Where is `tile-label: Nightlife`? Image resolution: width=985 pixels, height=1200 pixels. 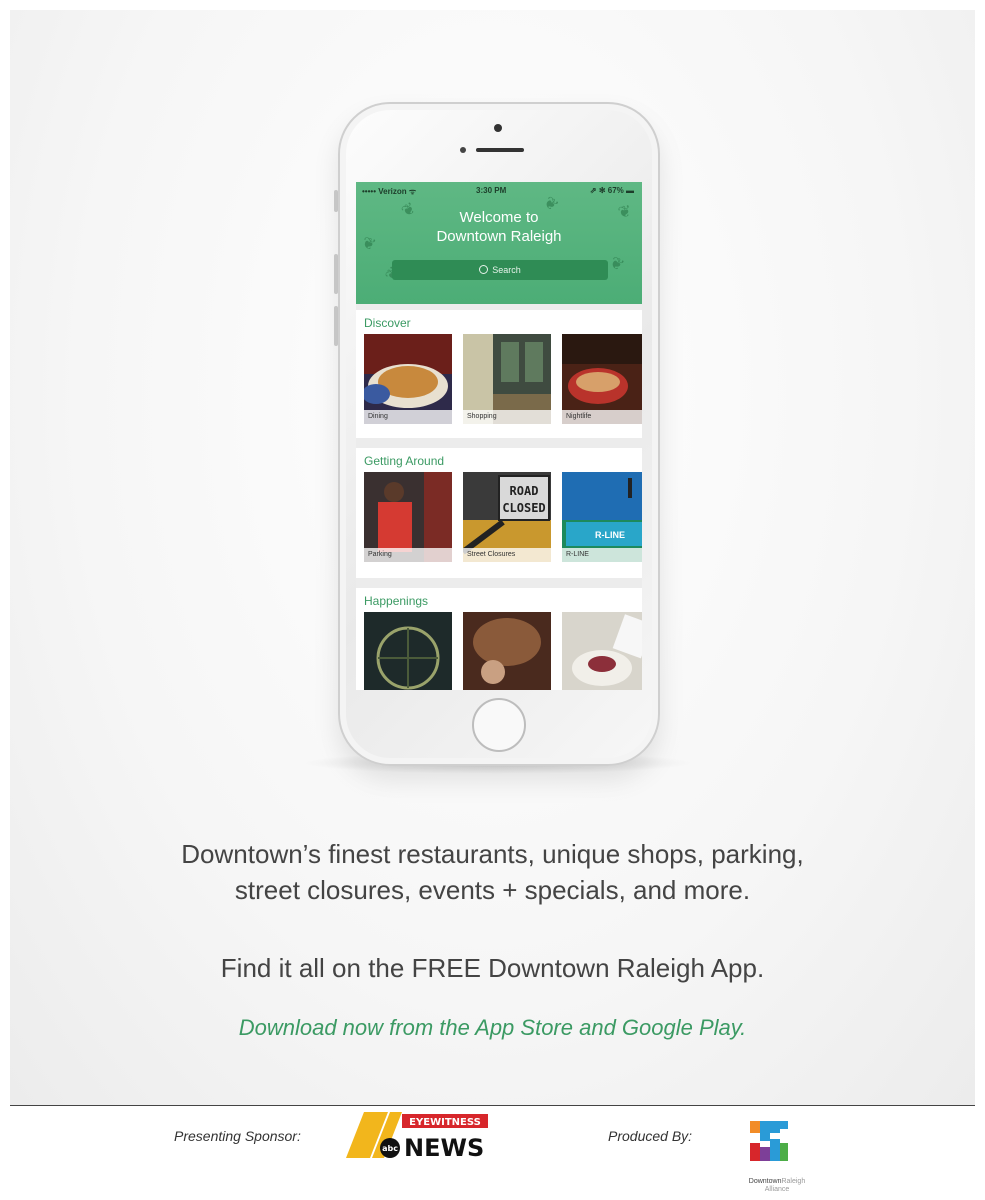
tile-label: Nightlife is located at coordinates (602, 417).